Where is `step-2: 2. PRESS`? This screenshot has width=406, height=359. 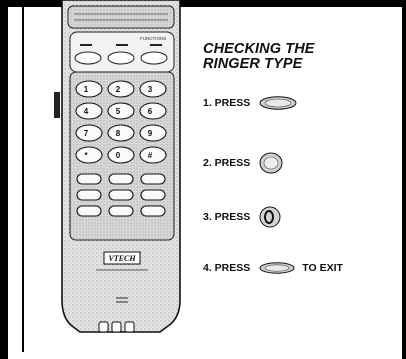
step-2: 2. PRESS is located at coordinates (243, 163).